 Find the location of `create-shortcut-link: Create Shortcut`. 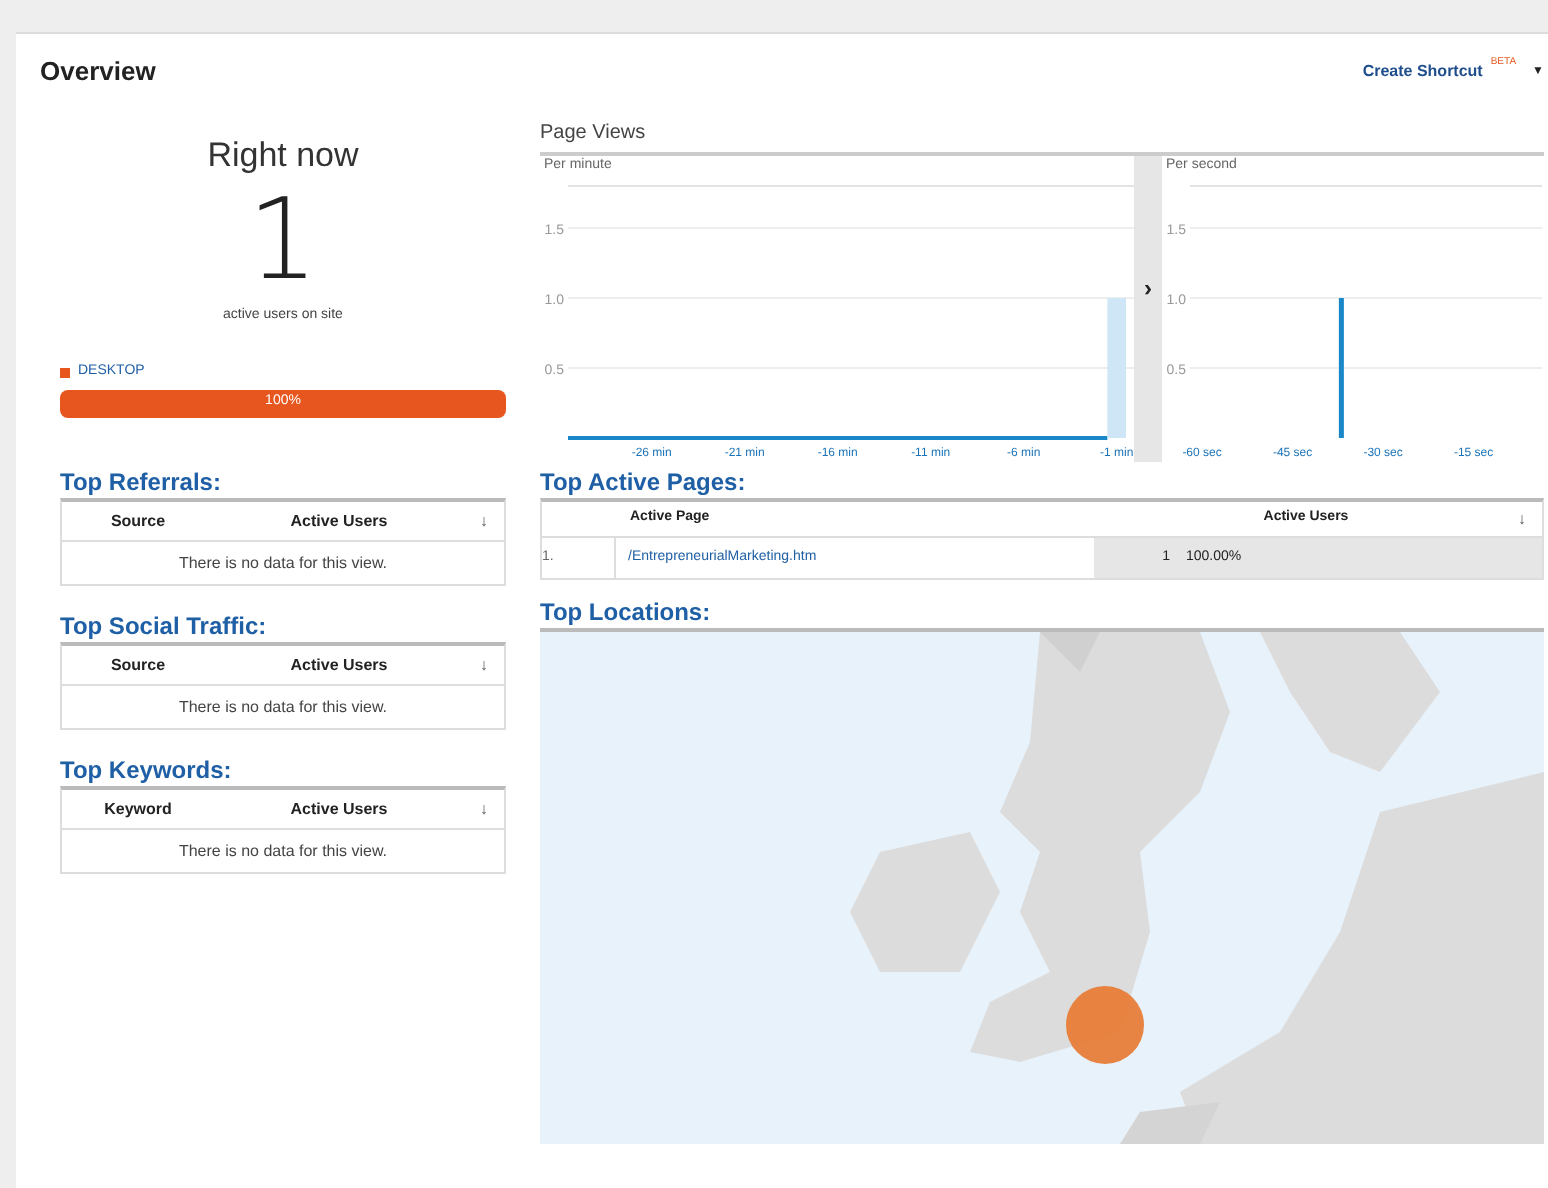

create-shortcut-link: Create Shortcut is located at coordinates (1422, 72).